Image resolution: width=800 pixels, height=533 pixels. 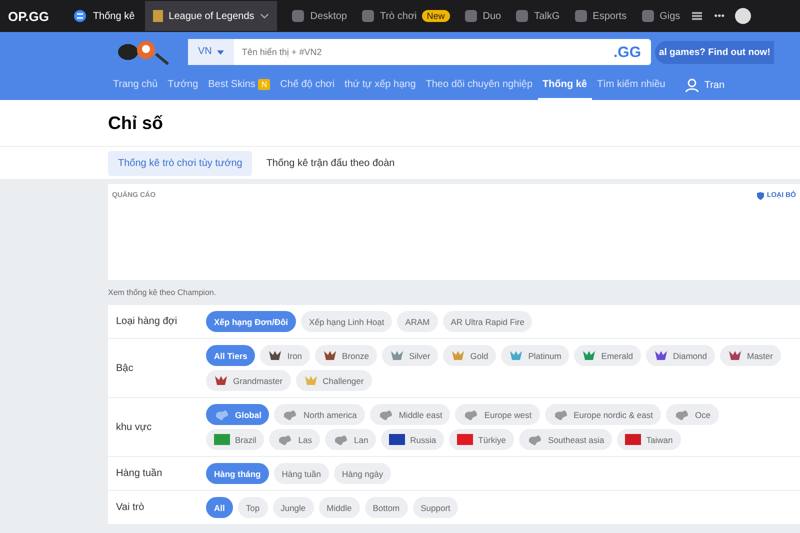 I want to click on filter-label: Bậc, so click(x=124, y=368).